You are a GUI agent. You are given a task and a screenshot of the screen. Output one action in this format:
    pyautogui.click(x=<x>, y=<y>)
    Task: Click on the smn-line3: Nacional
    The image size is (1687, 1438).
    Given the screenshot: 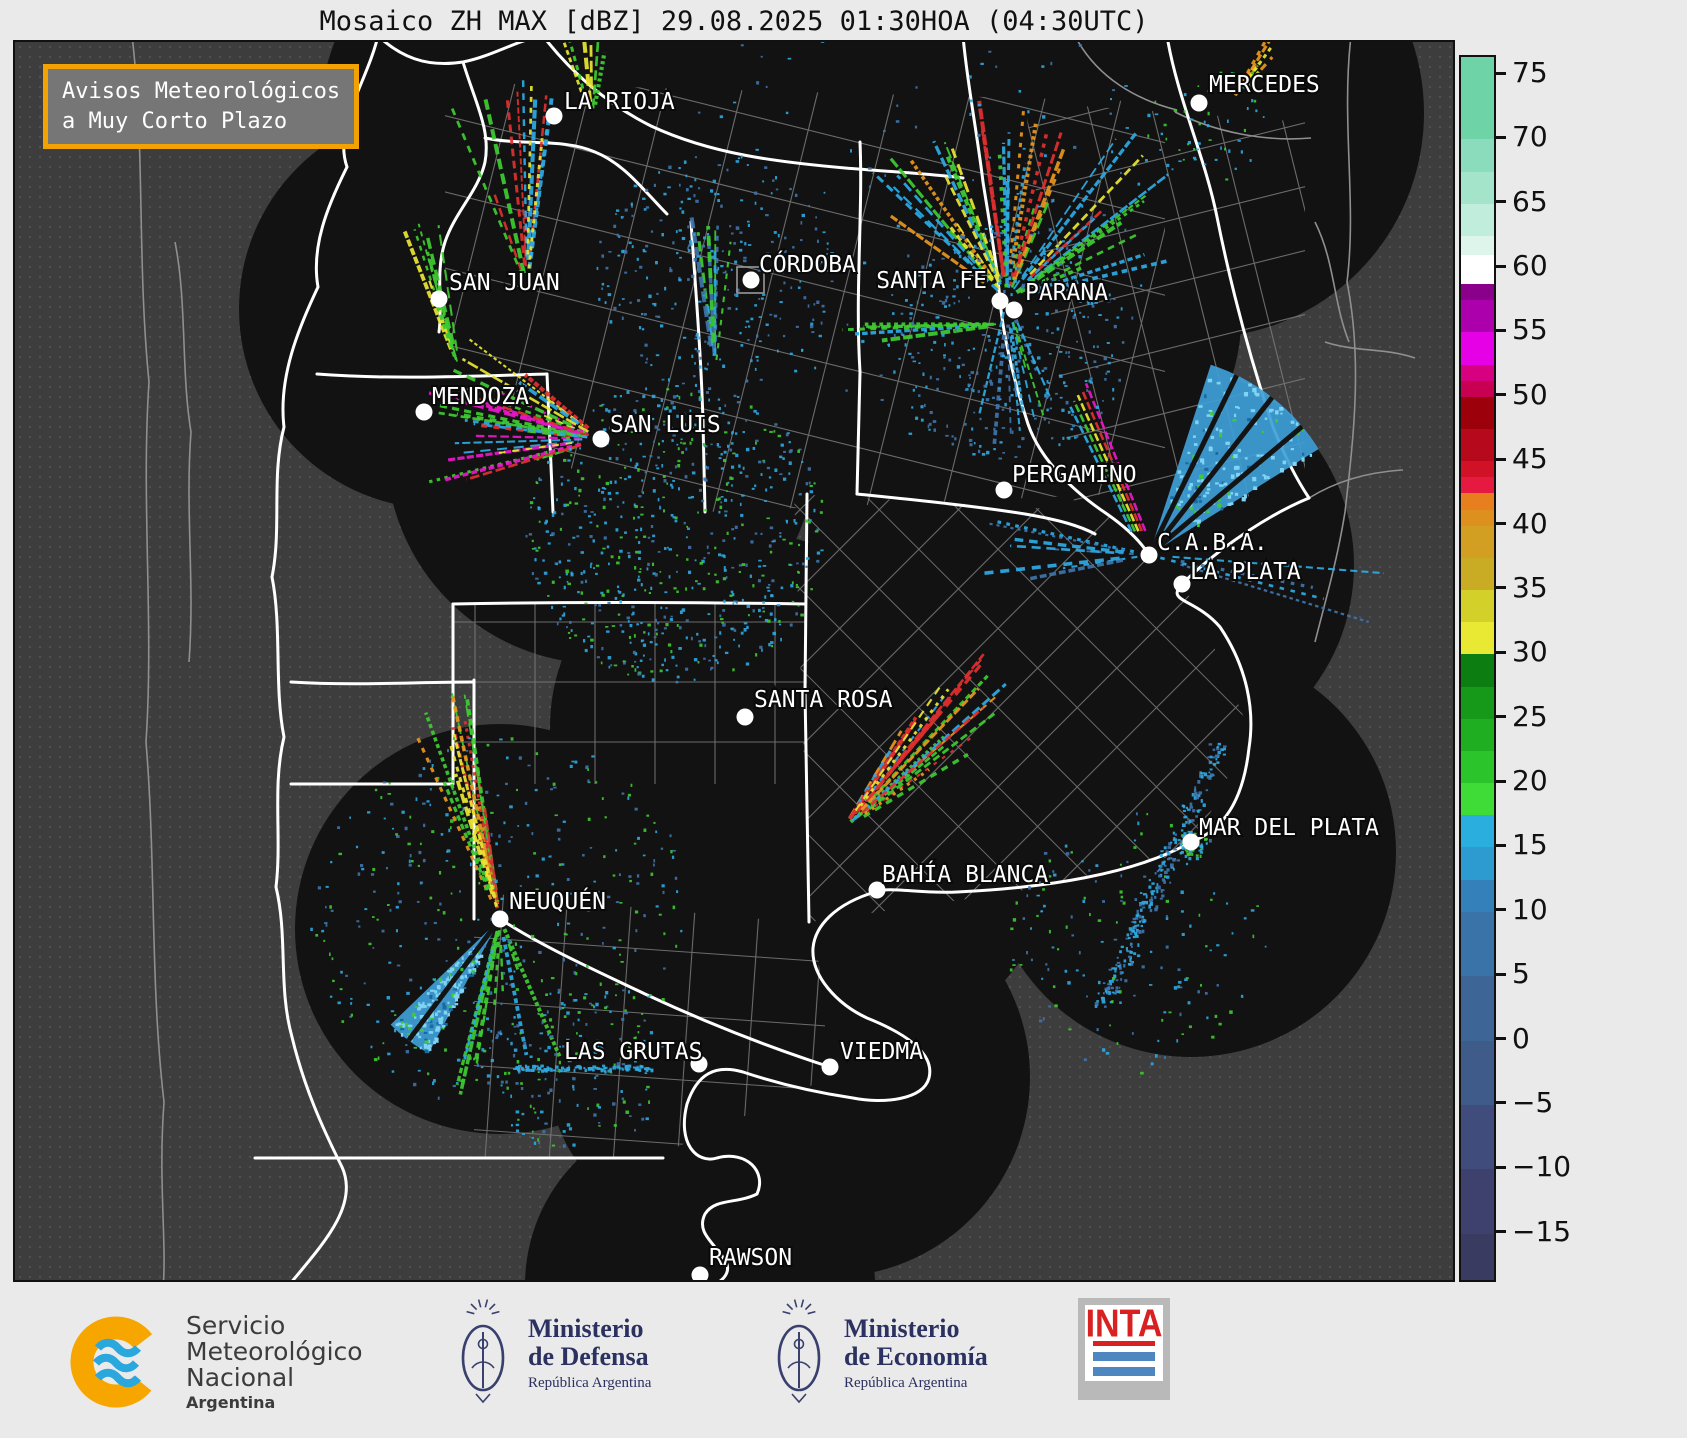 What is the action you would take?
    pyautogui.click(x=240, y=1377)
    